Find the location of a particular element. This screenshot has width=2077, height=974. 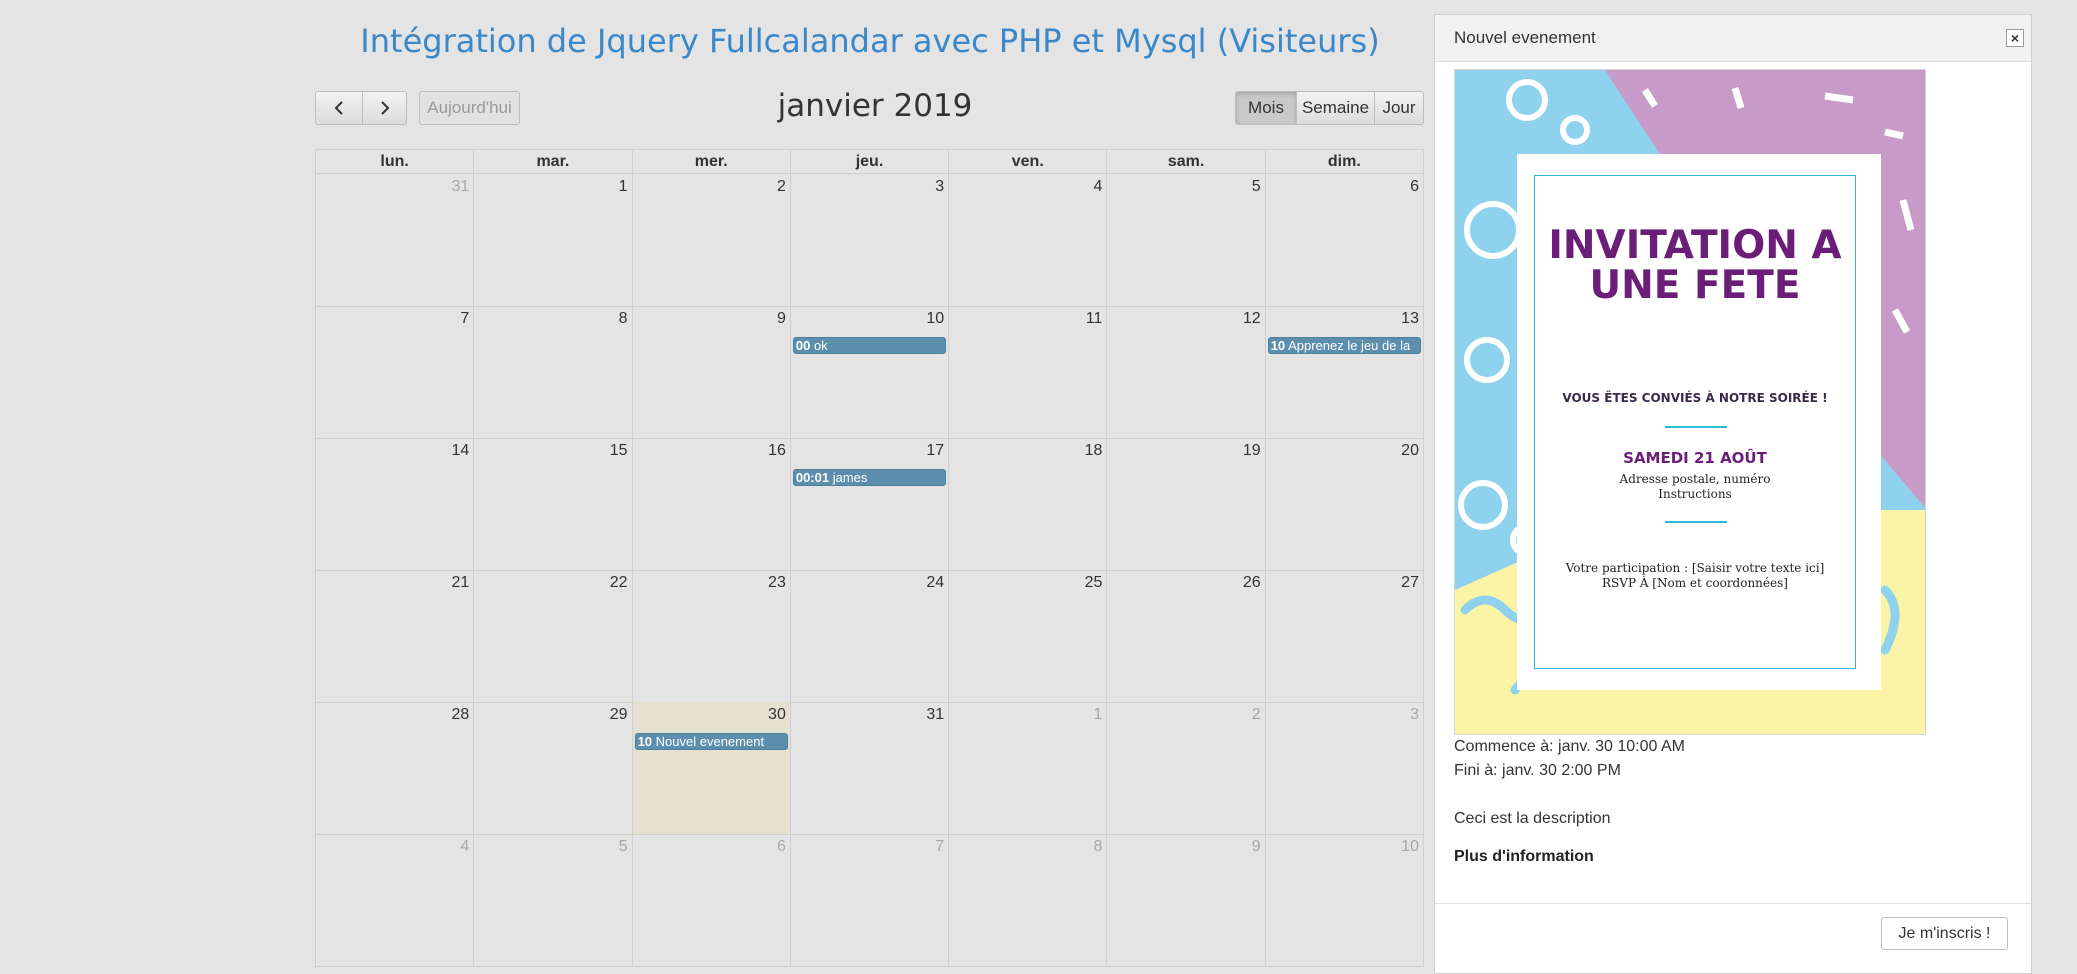

dow-label: dim. is located at coordinates (1345, 161).